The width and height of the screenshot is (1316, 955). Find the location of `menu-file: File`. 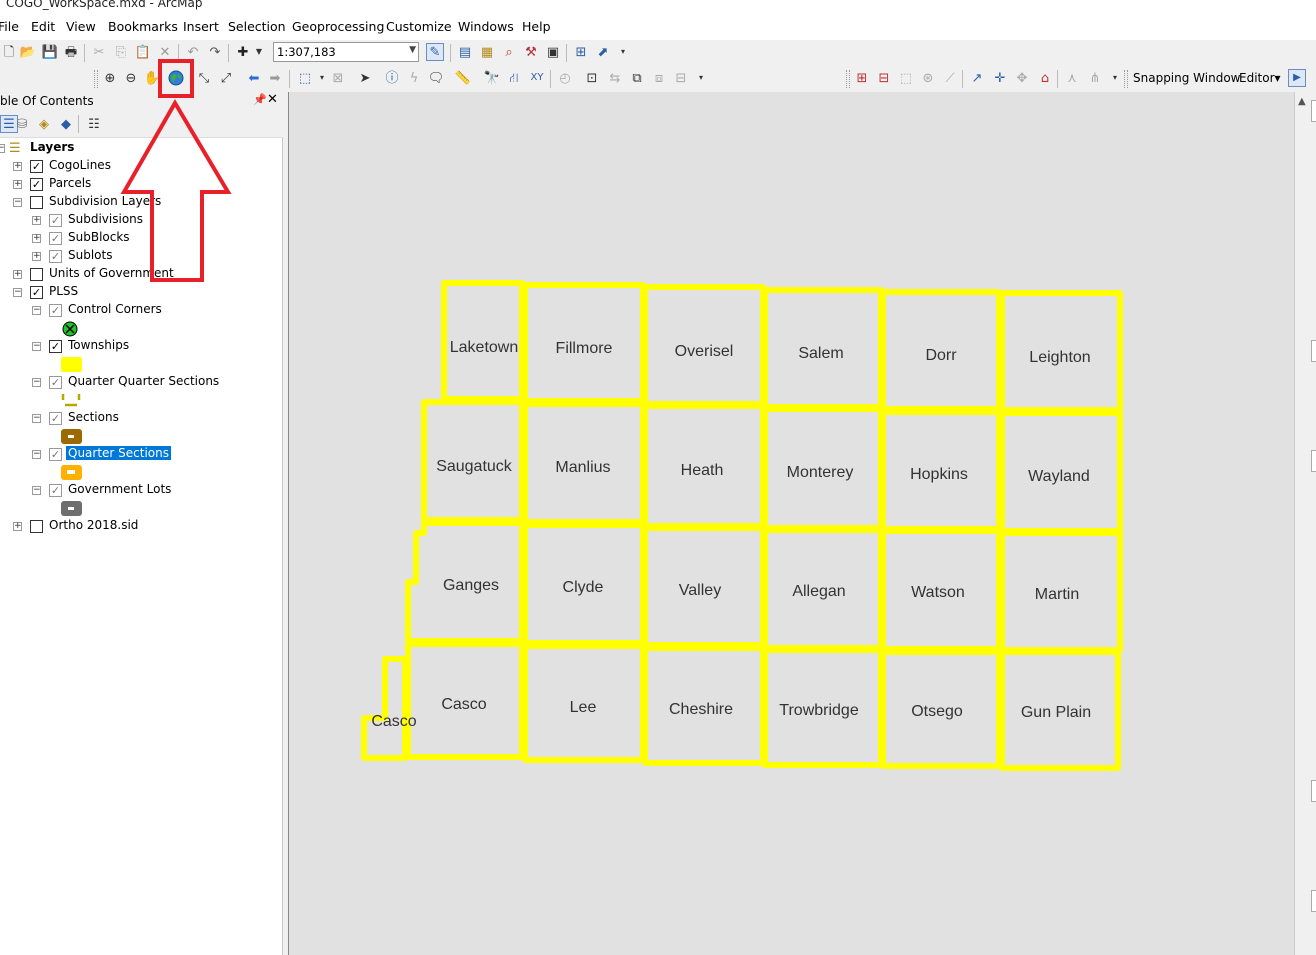

menu-file: File is located at coordinates (9, 26).